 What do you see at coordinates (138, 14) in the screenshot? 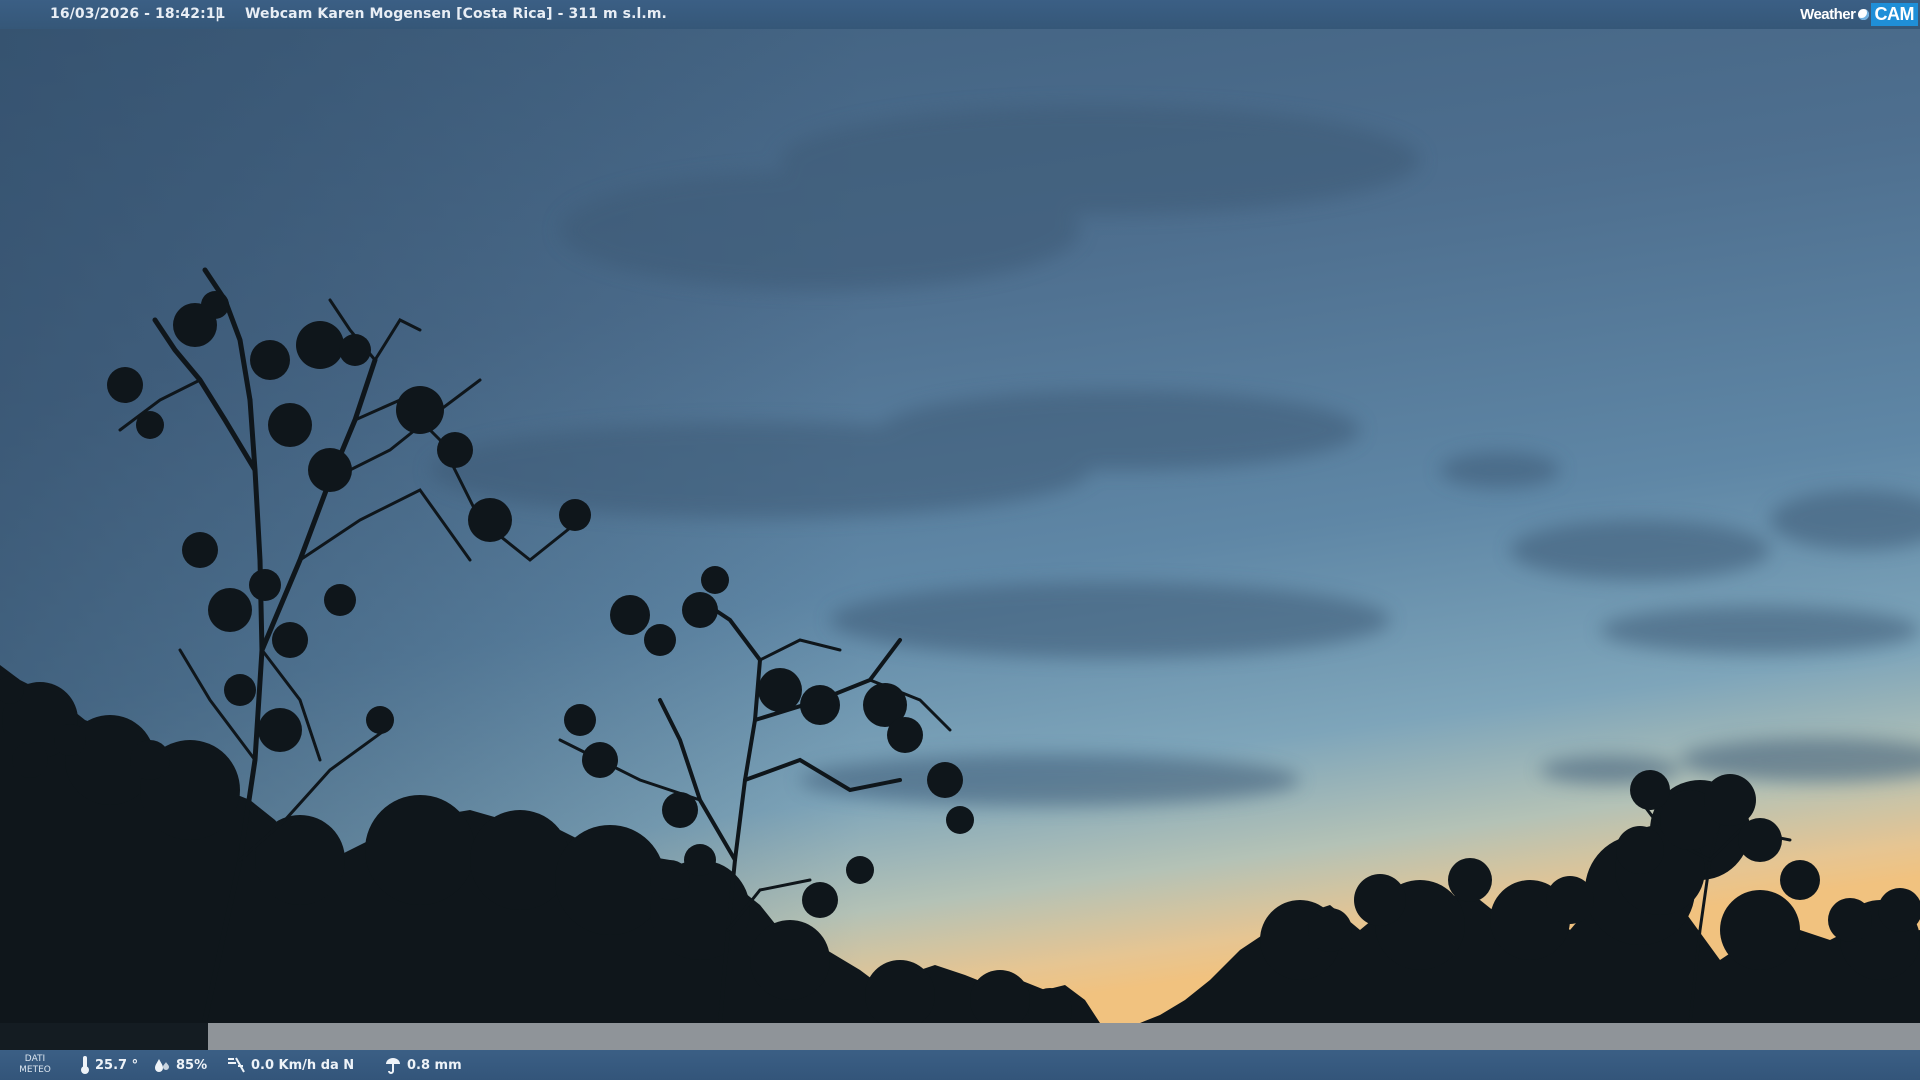
I see `timestamp: 16/03/2026 - 18:42:11` at bounding box center [138, 14].